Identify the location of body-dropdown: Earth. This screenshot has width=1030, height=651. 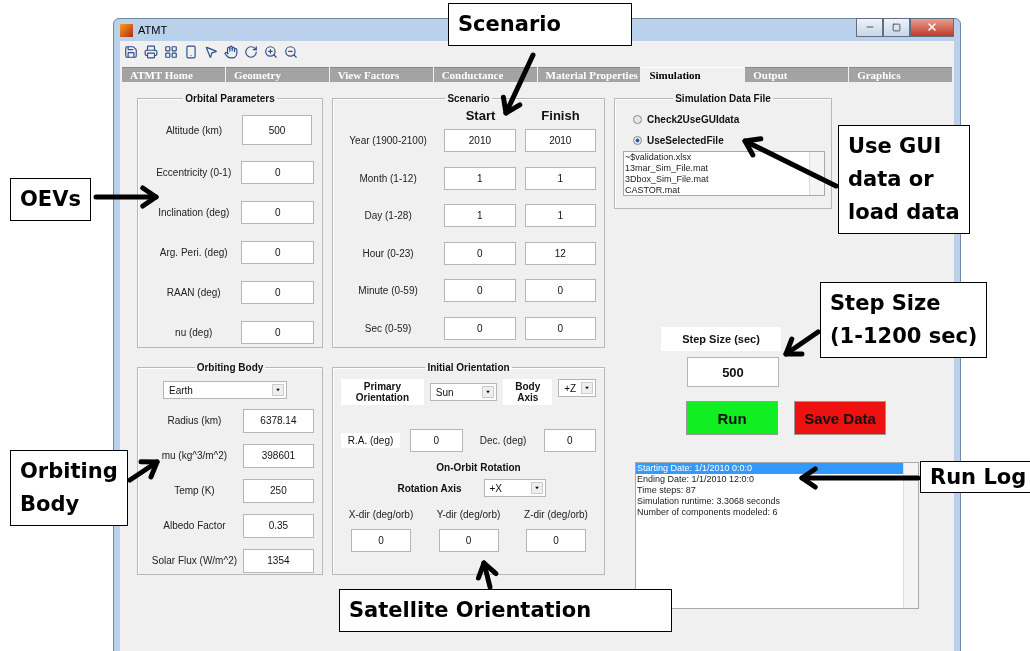
(225, 390).